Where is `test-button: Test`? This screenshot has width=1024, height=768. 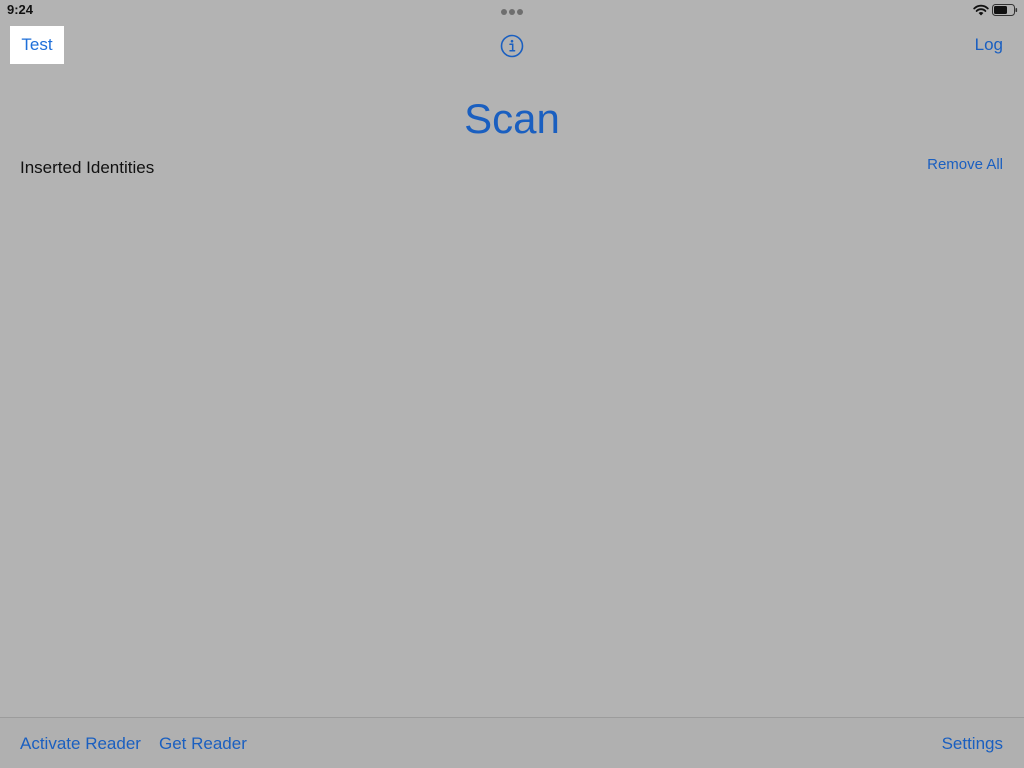
test-button: Test is located at coordinates (37, 45).